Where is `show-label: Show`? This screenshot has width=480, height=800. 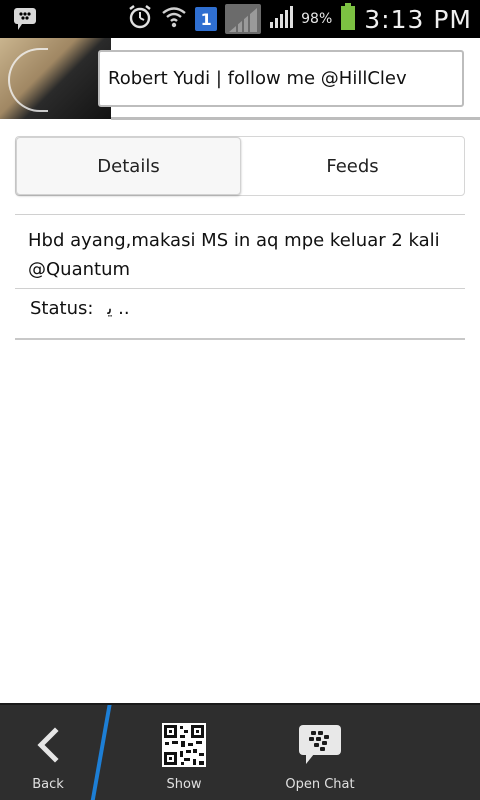 show-label: Show is located at coordinates (184, 784).